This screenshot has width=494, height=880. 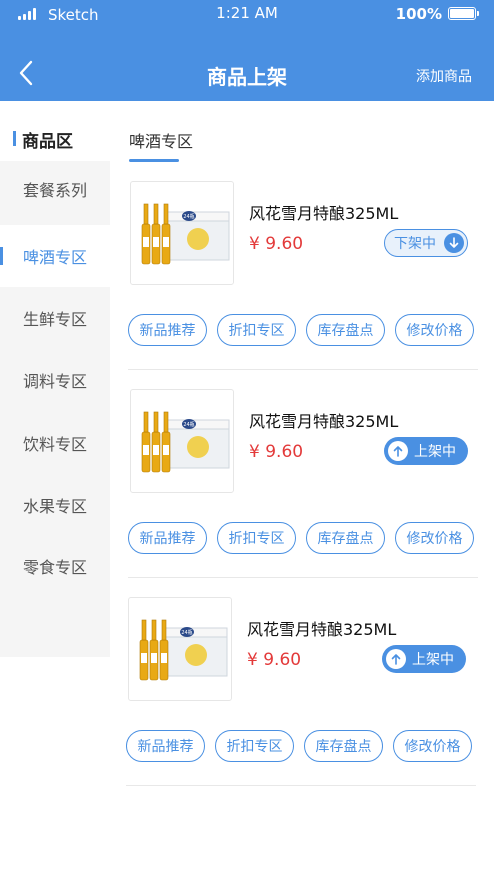 What do you see at coordinates (14, 138) in the screenshot?
I see `sidebar-header-marker` at bounding box center [14, 138].